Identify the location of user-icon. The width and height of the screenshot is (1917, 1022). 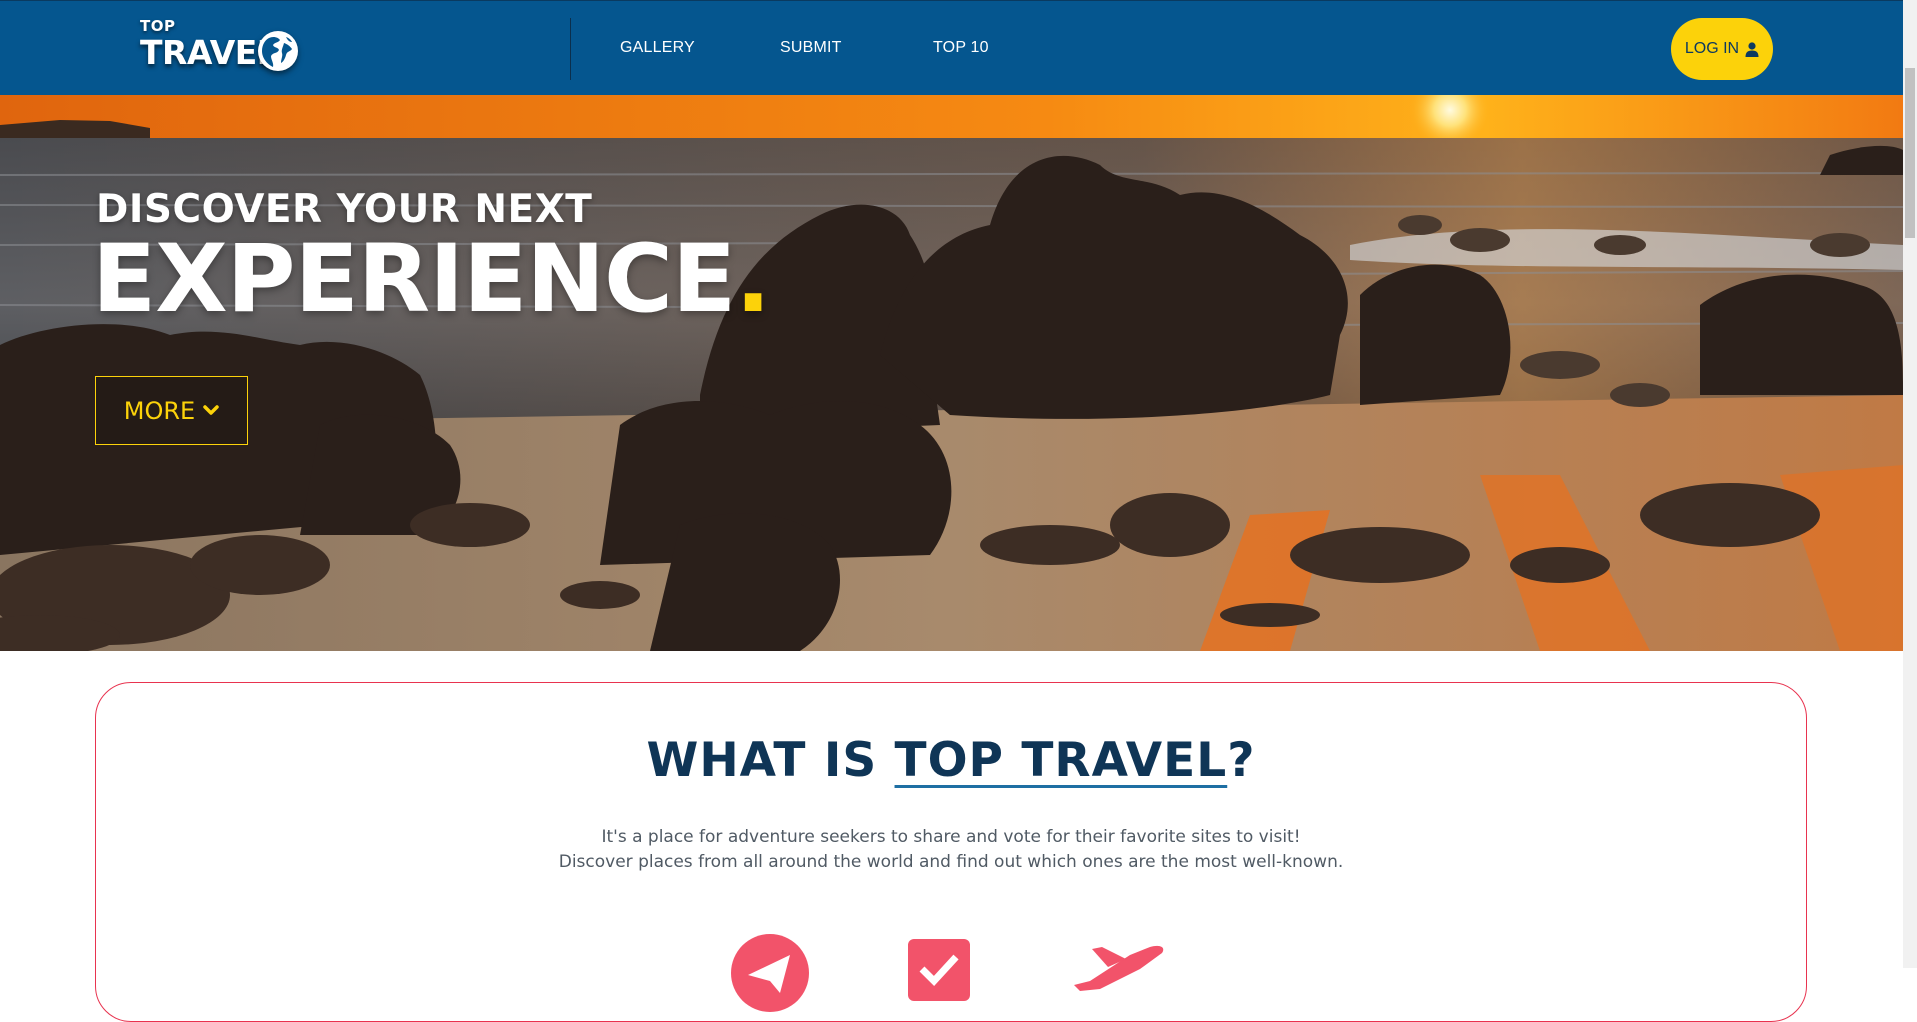
(1752, 49).